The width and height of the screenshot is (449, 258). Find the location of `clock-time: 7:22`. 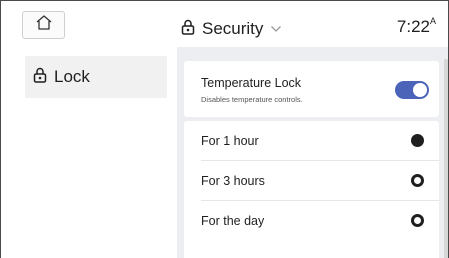

clock-time: 7:22 is located at coordinates (413, 26).